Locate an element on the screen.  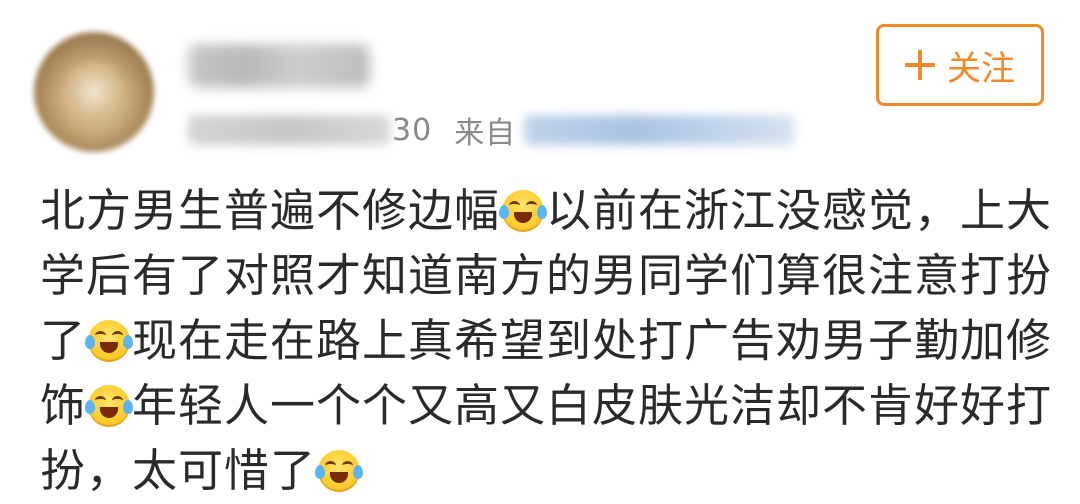
post-text-segment: 饰 is located at coordinates (63, 405).